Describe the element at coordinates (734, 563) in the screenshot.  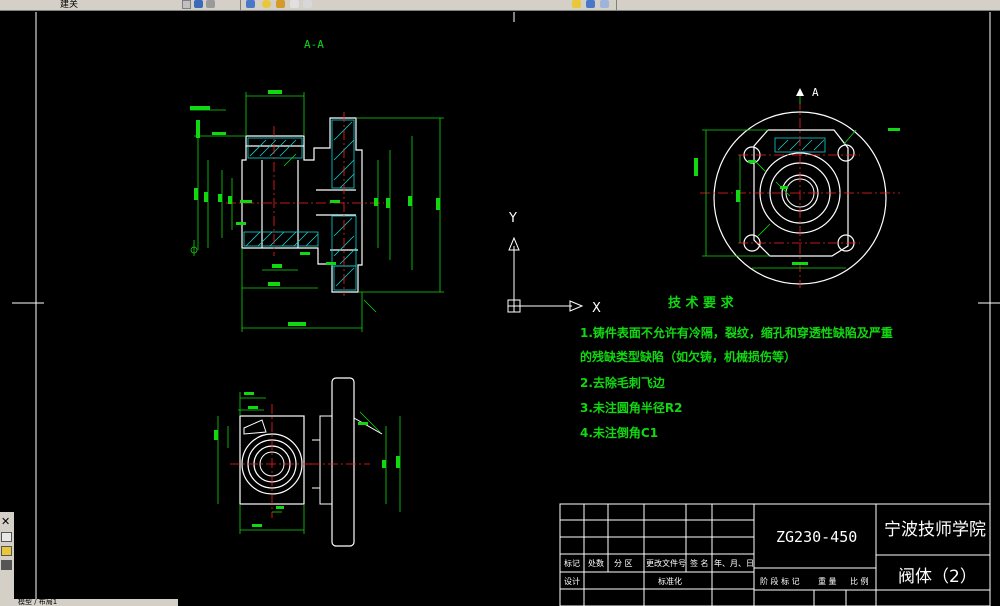
I see `rev-header-date: 年、月、日` at that location.